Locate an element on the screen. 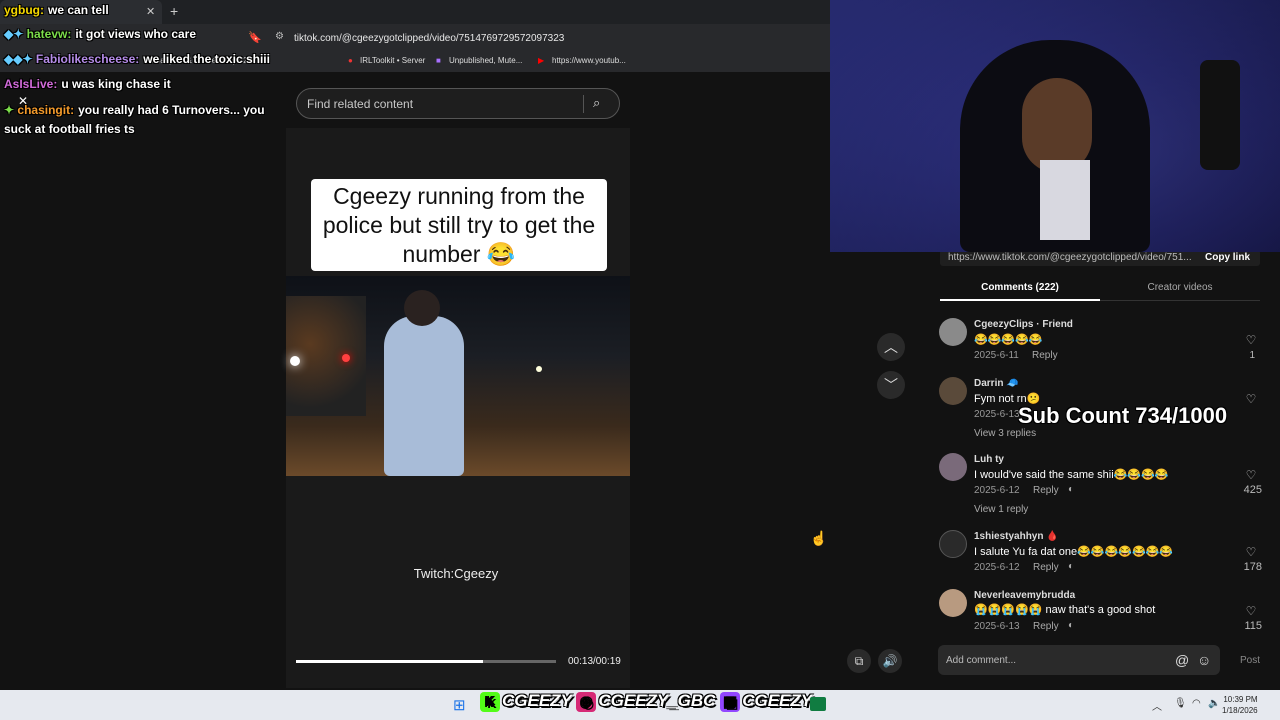  chat-text: we can tell is located at coordinates (78, 10).